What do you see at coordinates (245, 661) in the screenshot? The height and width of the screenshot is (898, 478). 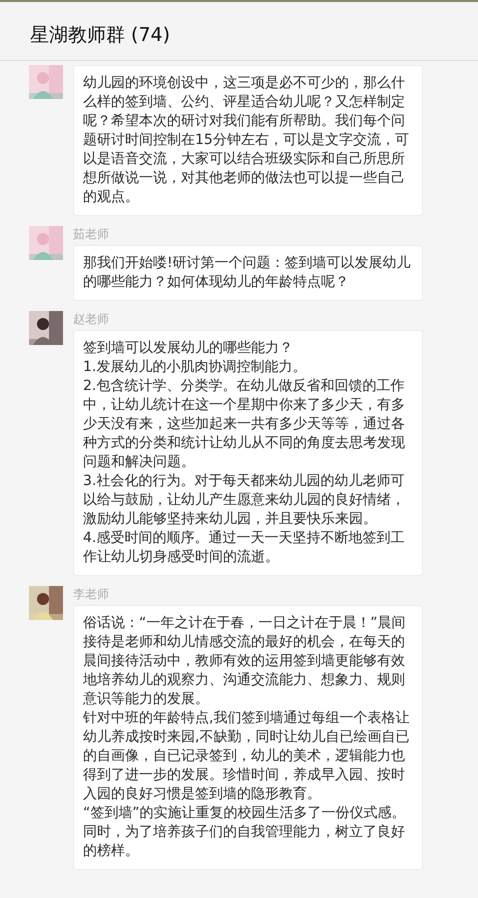 I see `message-text: 俗话说：“一年之计在于春，一日之计在于晨！”晨间接待是老师和幼儿情感交流的最好的机会，在每天的晨间接待活动中，教师有效的运用签到墙更能够有效地培养幼儿的观察力、沟通交流能力、想象力、规则意识等能力的发展。` at bounding box center [245, 661].